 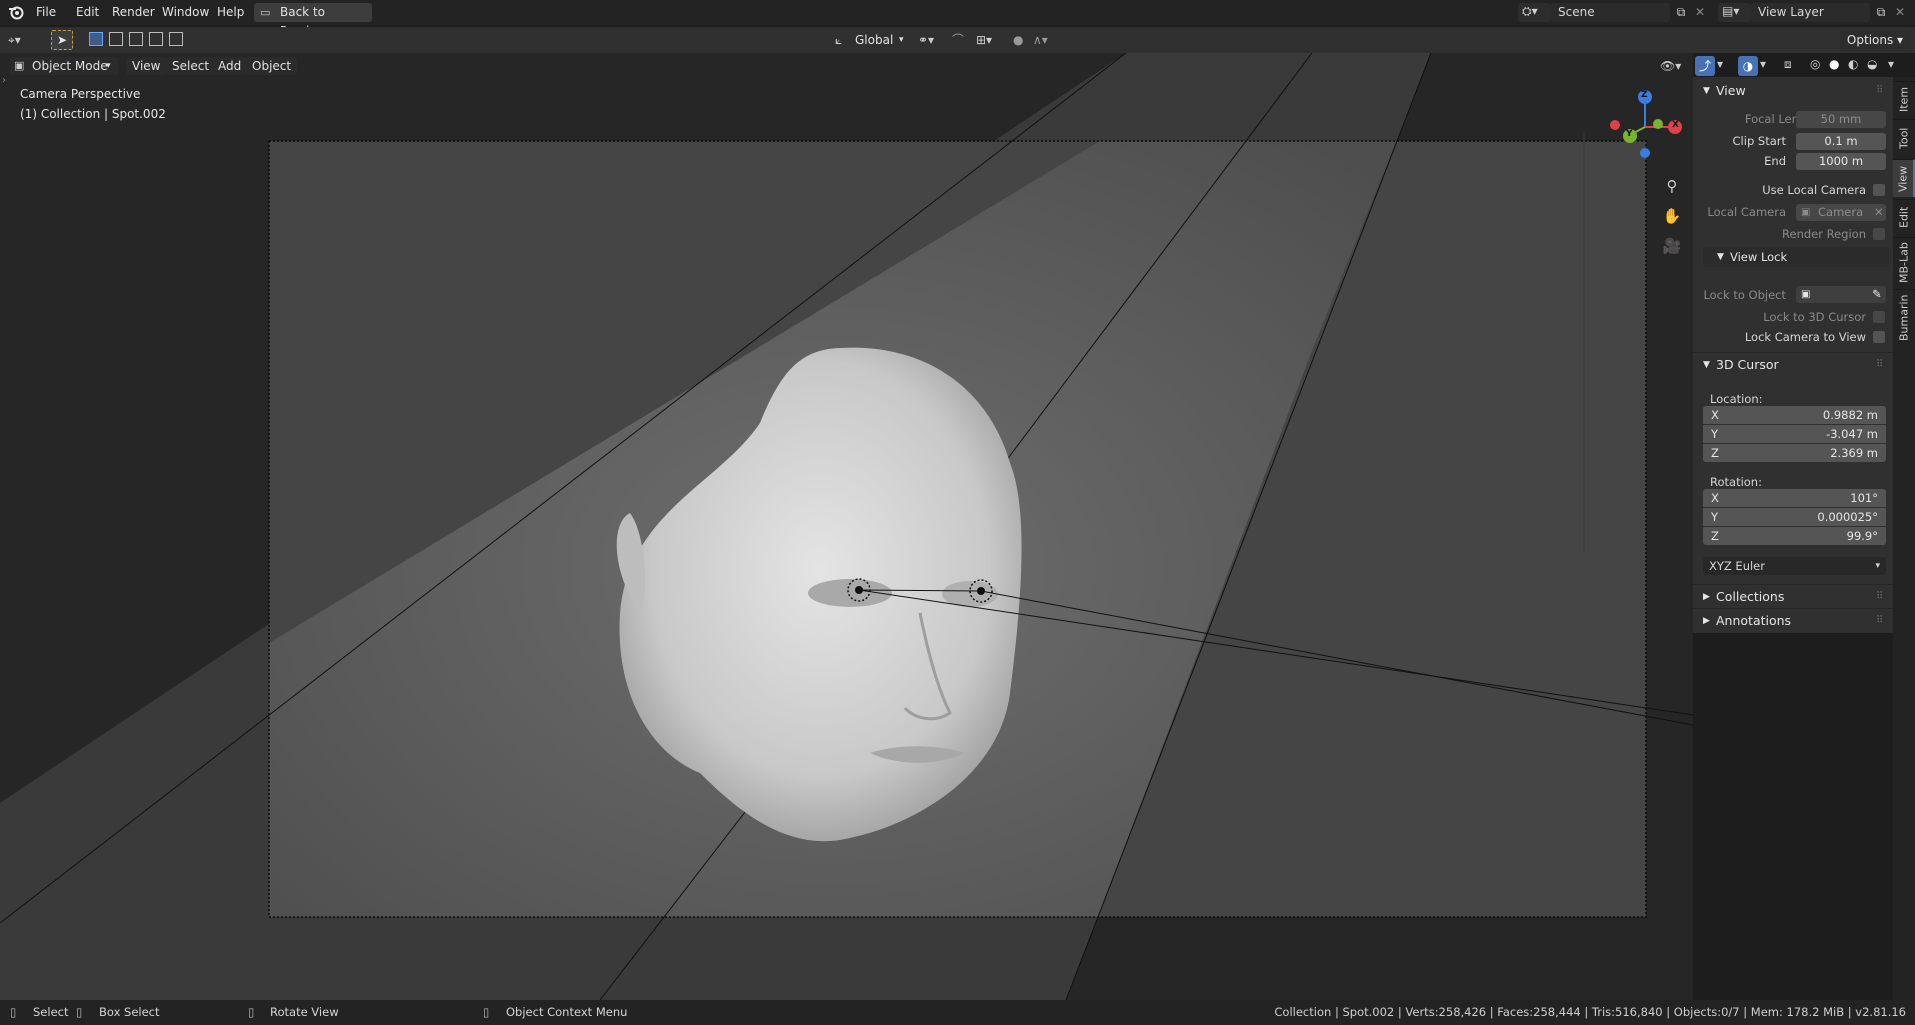 What do you see at coordinates (1841, 161) in the screenshot?
I see `clip-end-field: 1000 m` at bounding box center [1841, 161].